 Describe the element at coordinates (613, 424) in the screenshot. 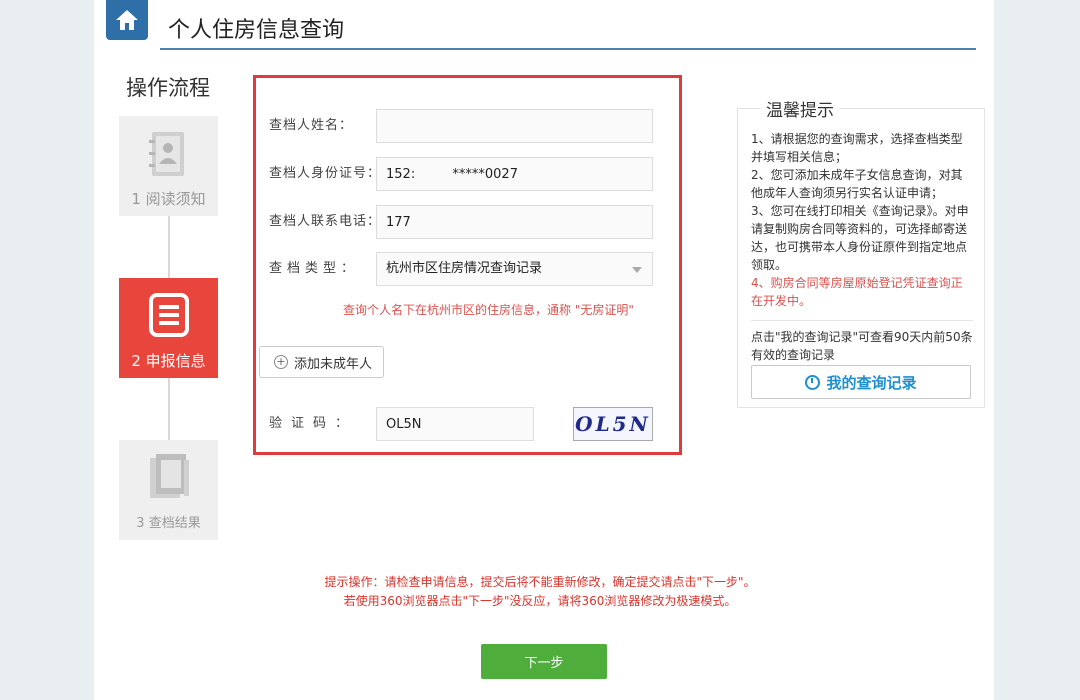

I see `captcha-image: OL5N` at that location.